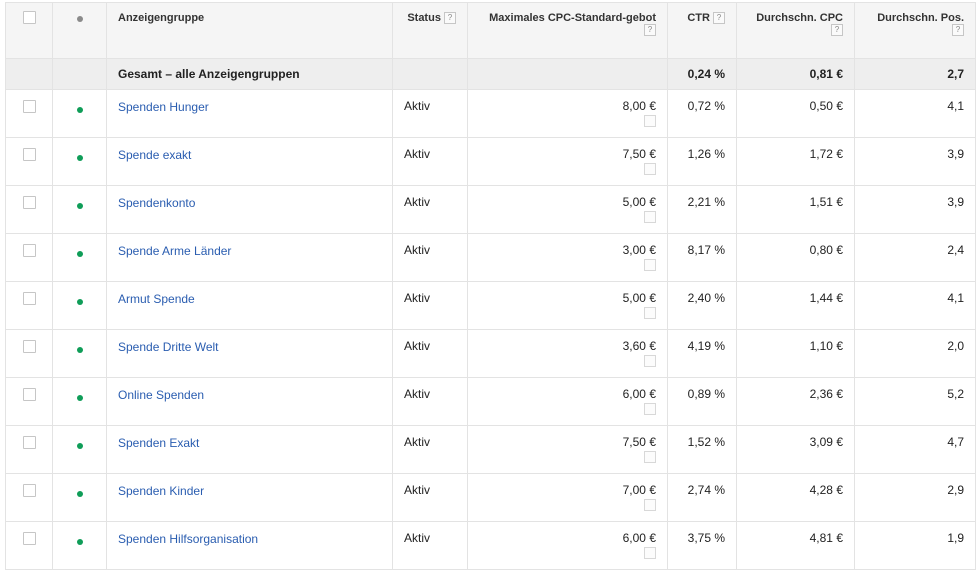 Image resolution: width=980 pixels, height=570 pixels. What do you see at coordinates (249, 209) in the screenshot?
I see `adgroup-name-cell: Spendenkonto` at bounding box center [249, 209].